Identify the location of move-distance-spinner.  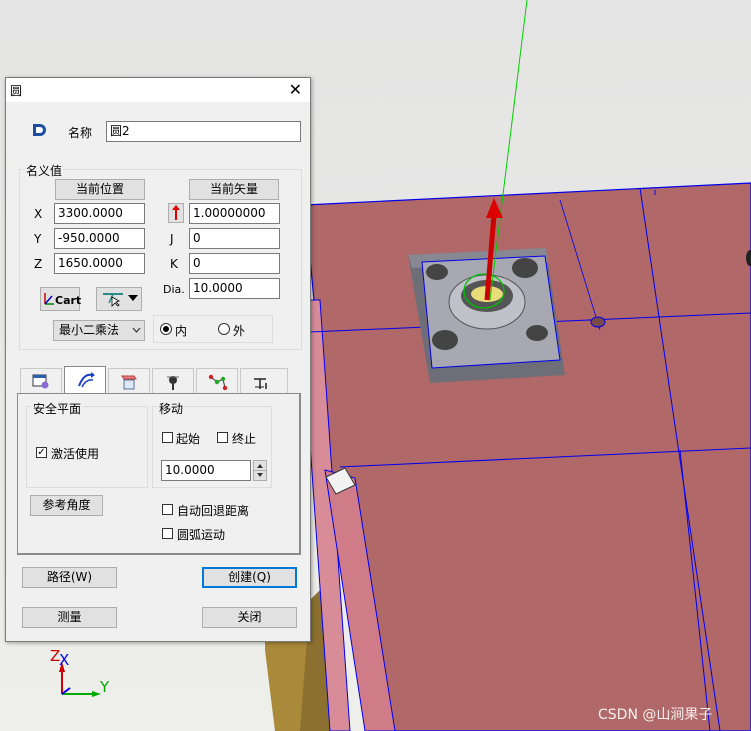
(260, 470).